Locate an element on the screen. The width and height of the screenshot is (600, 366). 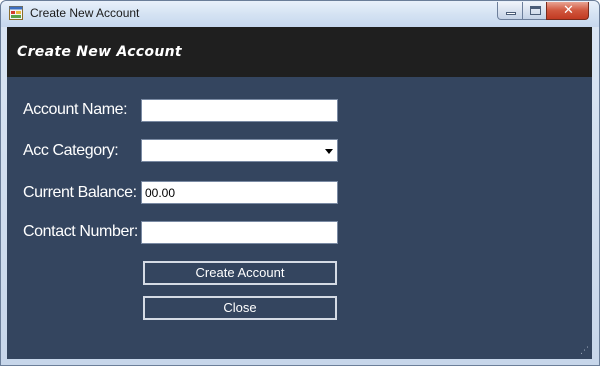
acc-category-dropdown is located at coordinates (239, 150).